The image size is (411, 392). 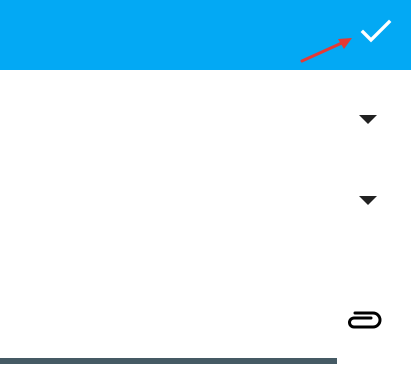 I want to click on progress-bar, so click(x=205, y=361).